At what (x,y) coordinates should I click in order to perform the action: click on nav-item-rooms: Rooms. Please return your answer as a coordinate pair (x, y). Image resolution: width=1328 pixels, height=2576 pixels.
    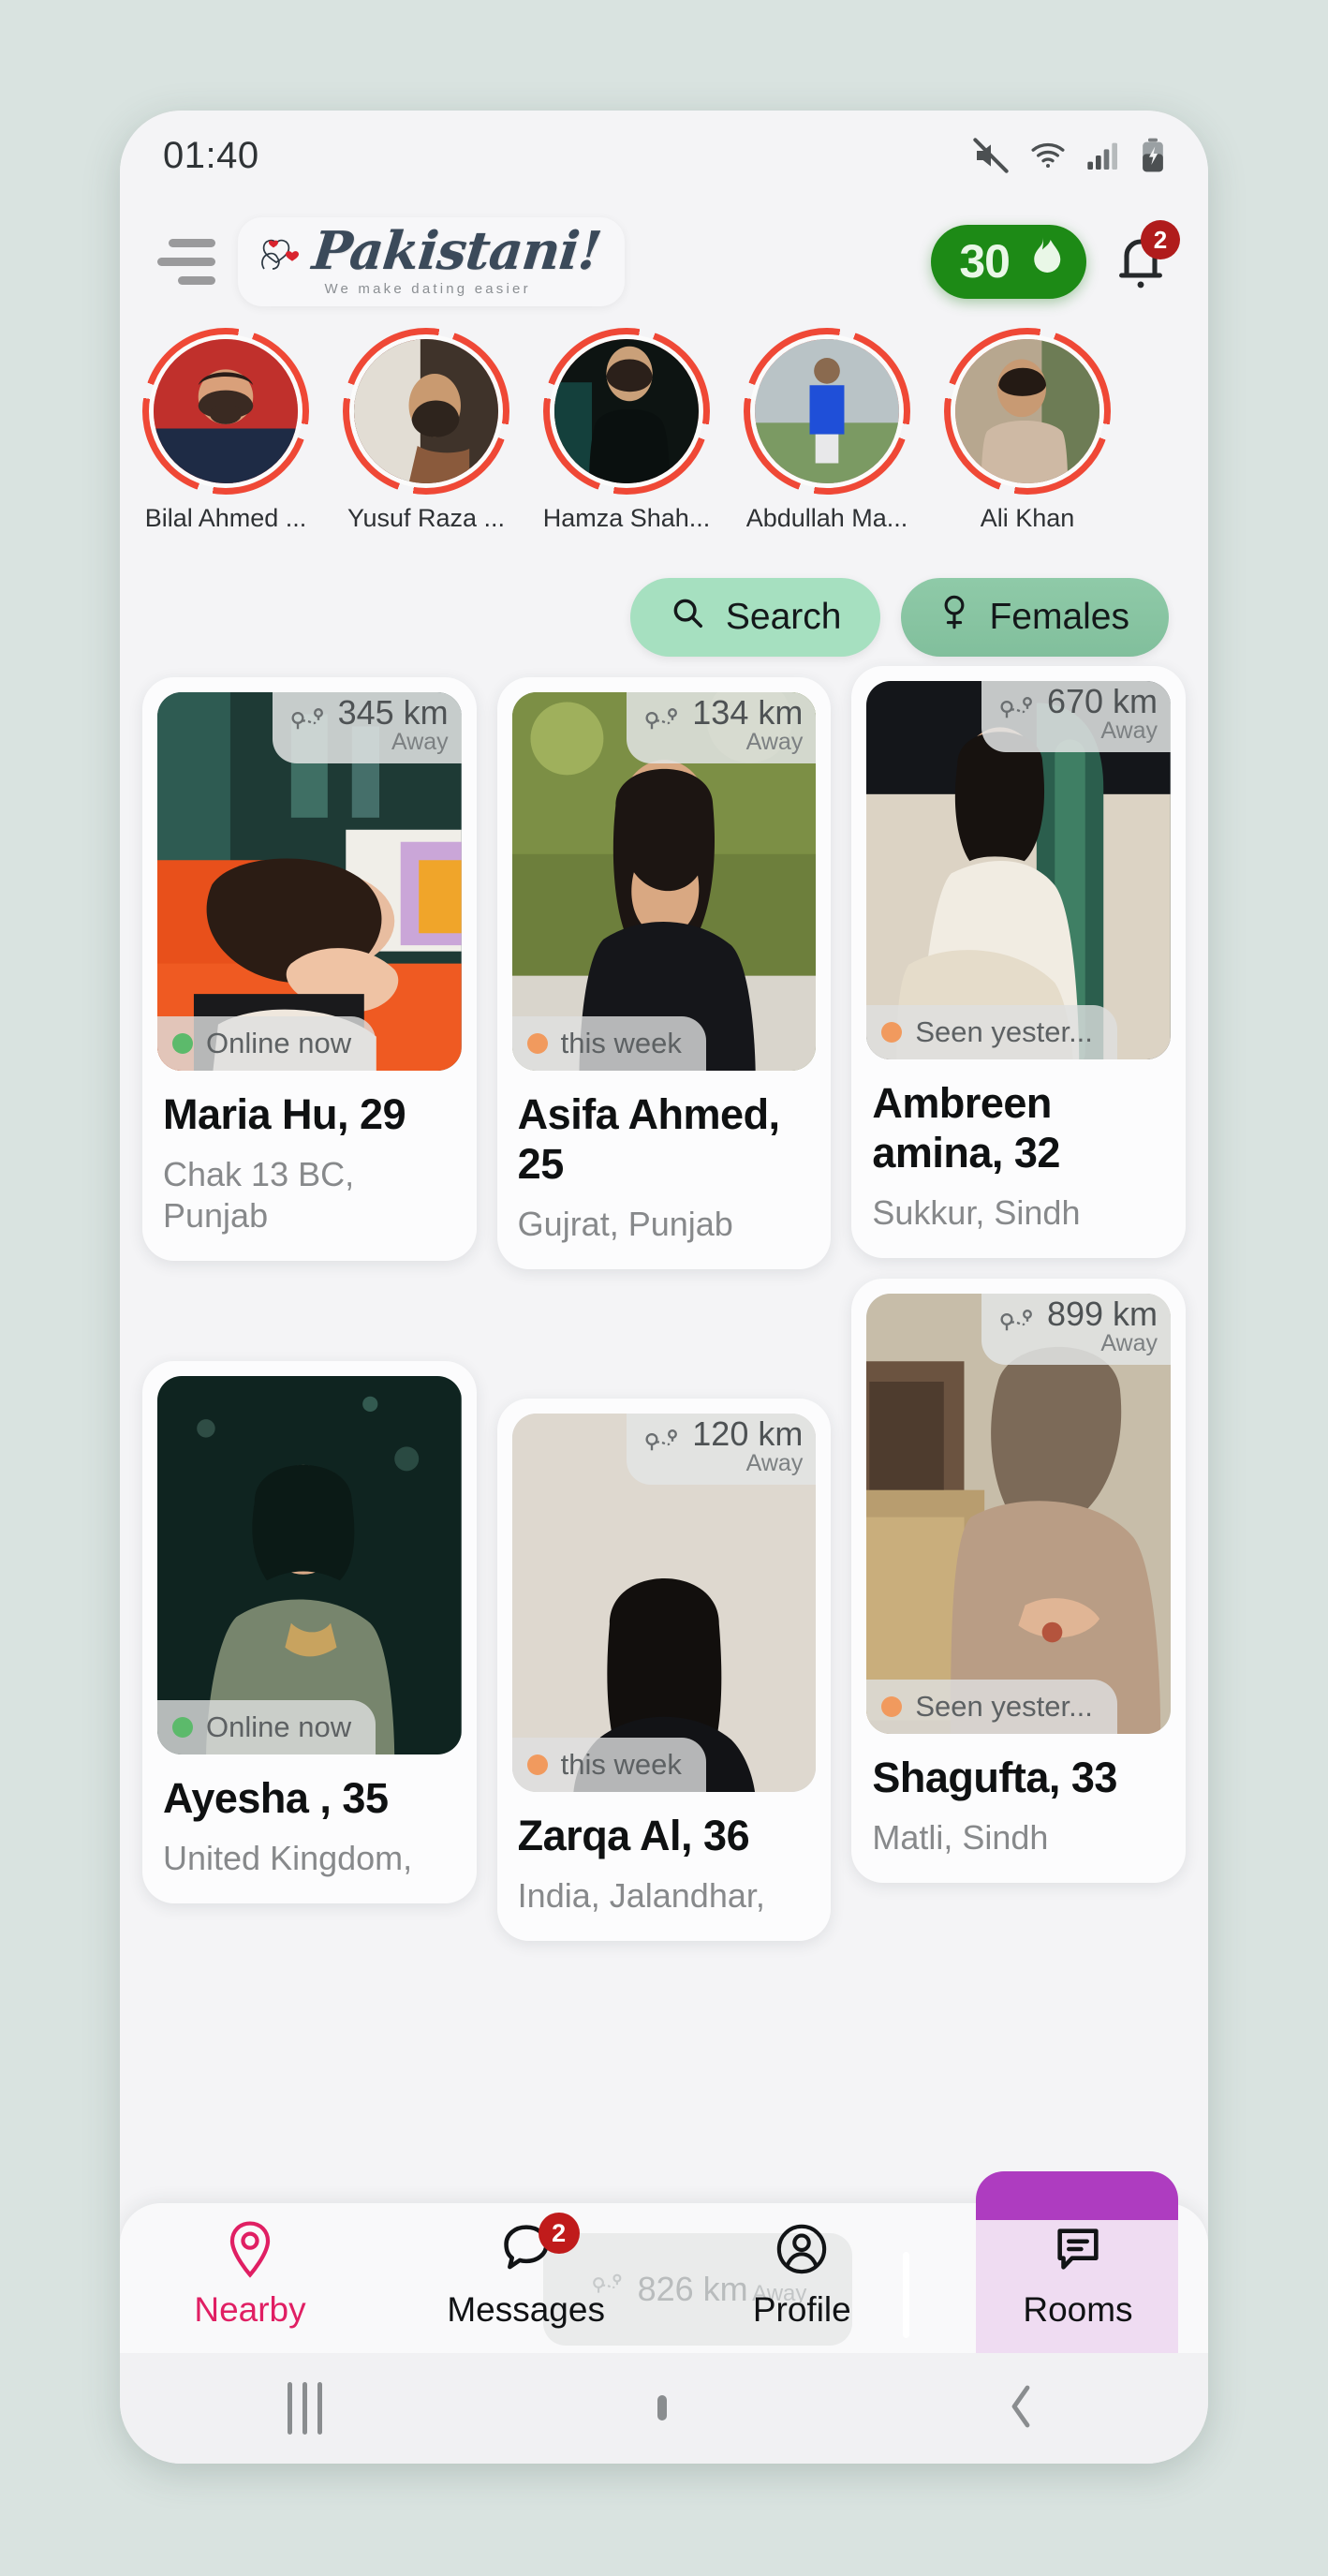
    Looking at the image, I should click on (1078, 2275).